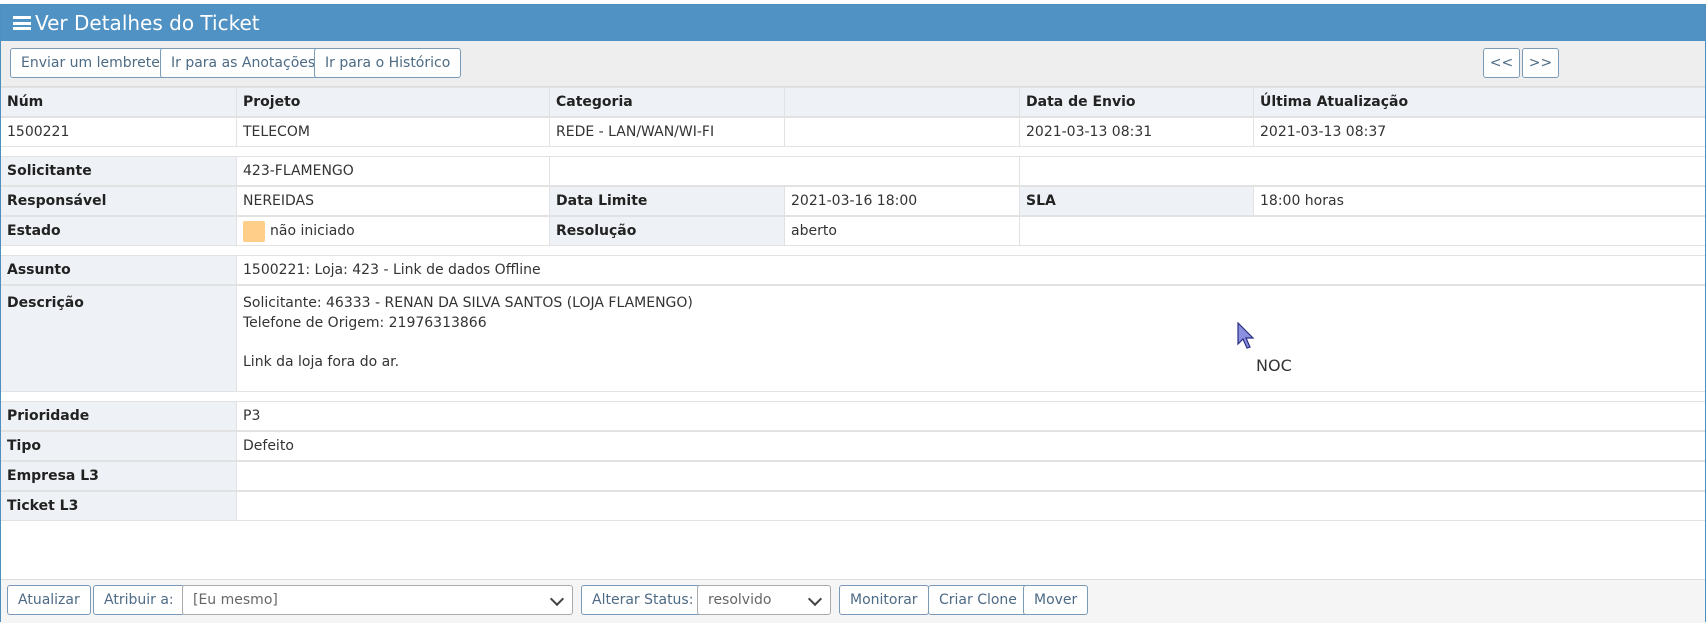  What do you see at coordinates (22, 23) in the screenshot?
I see `menu-icon` at bounding box center [22, 23].